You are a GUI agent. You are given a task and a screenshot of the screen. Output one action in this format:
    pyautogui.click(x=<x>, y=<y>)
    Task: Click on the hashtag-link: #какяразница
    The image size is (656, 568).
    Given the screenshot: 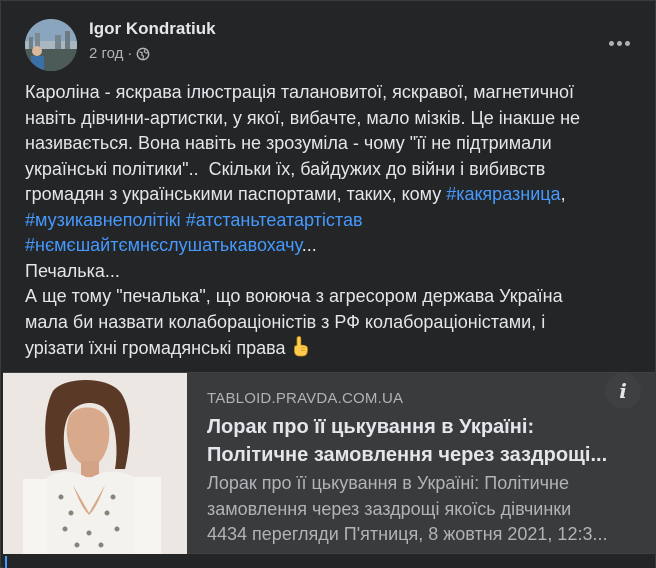 What is the action you would take?
    pyautogui.click(x=503, y=194)
    